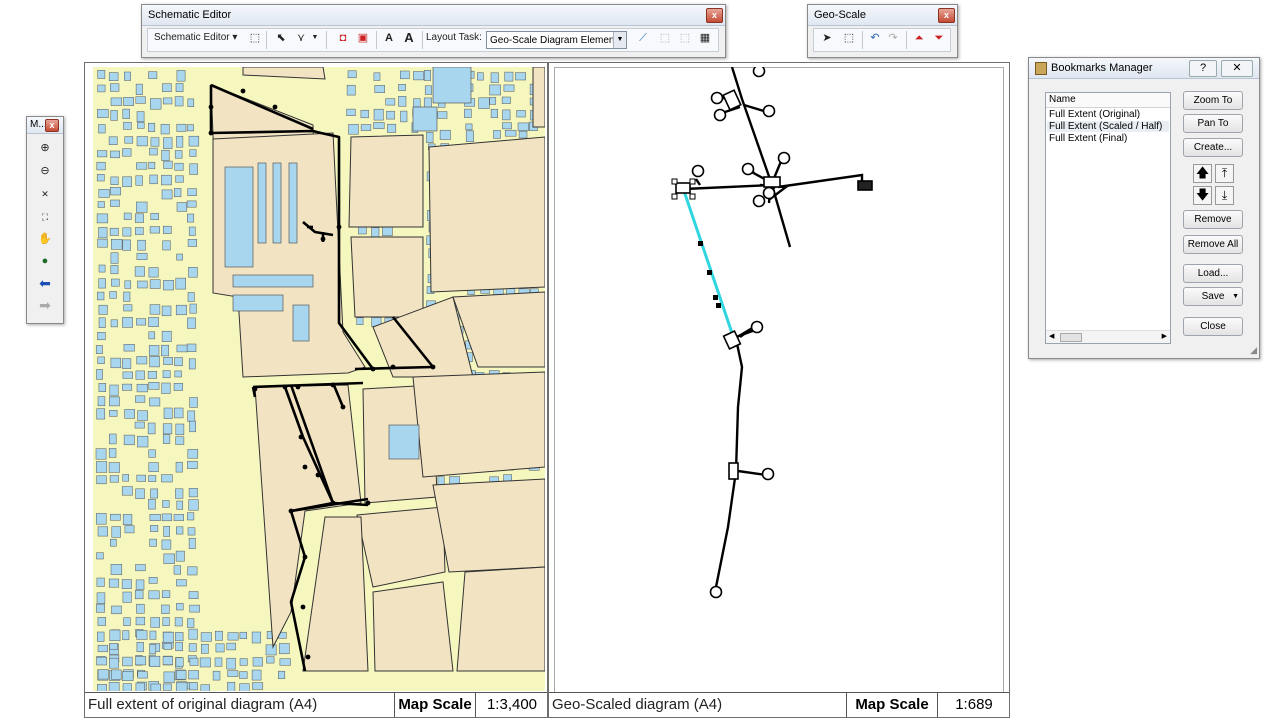 This screenshot has height=720, width=1280. What do you see at coordinates (409, 38) in the screenshot?
I see `decrease-label-icon: A` at bounding box center [409, 38].